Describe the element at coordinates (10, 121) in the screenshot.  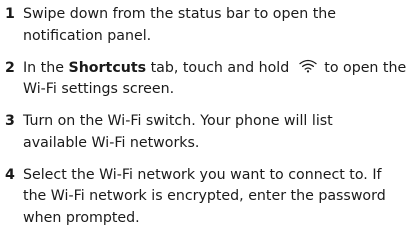
I see `step-number: 3` at that location.